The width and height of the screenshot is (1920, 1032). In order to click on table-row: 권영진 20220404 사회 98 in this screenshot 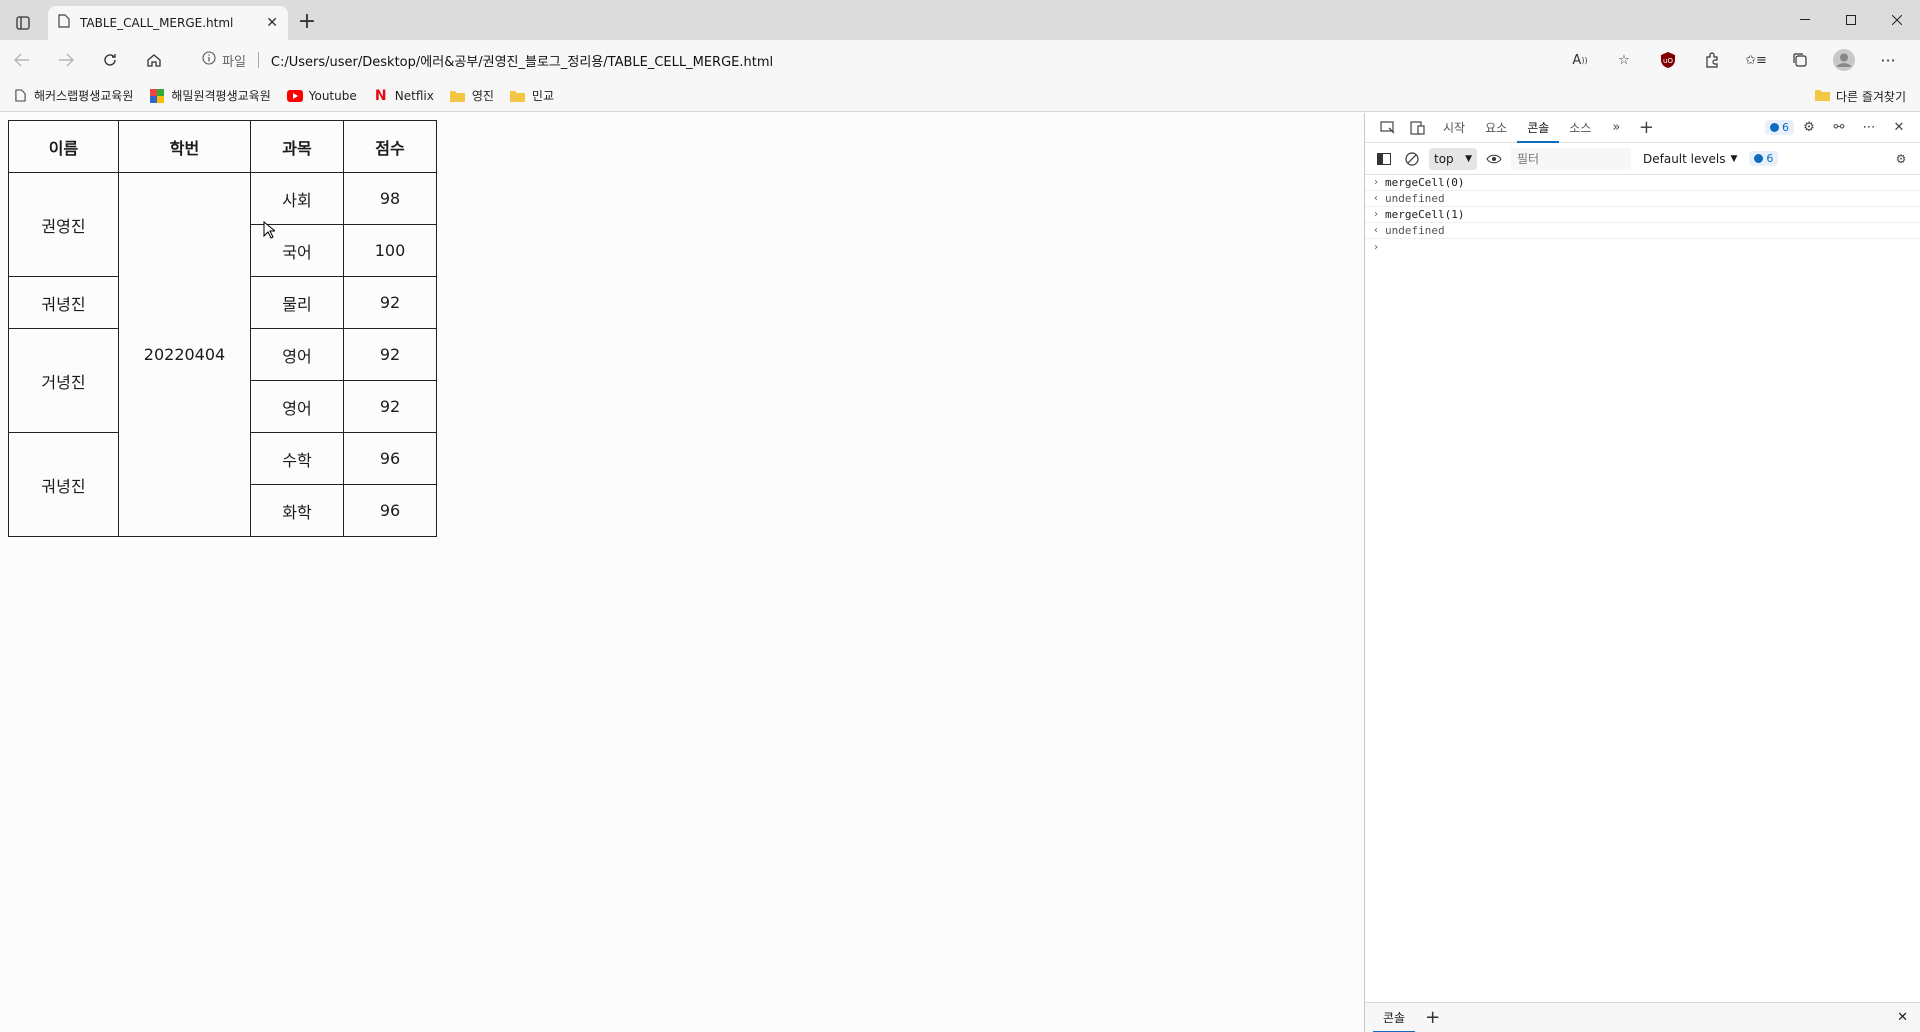, I will do `click(222, 354)`.